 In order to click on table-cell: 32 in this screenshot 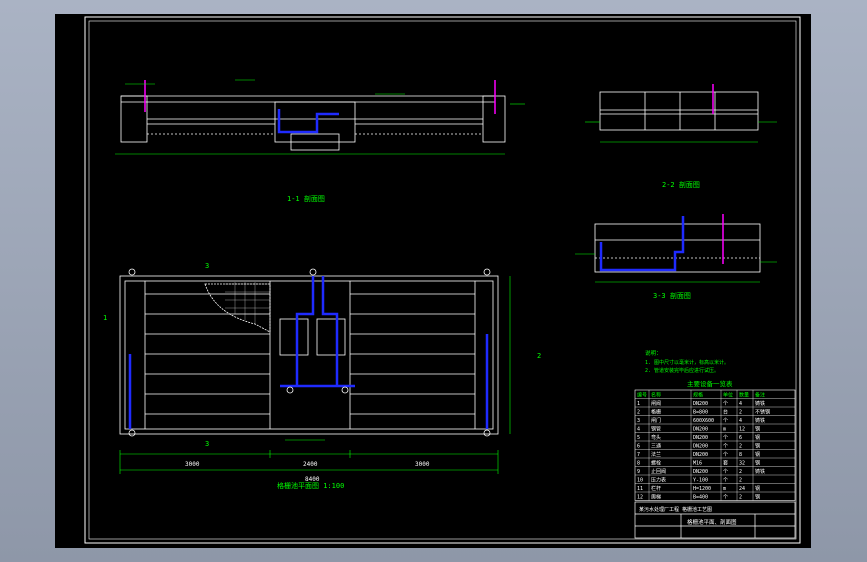, I will do `click(742, 464)`.